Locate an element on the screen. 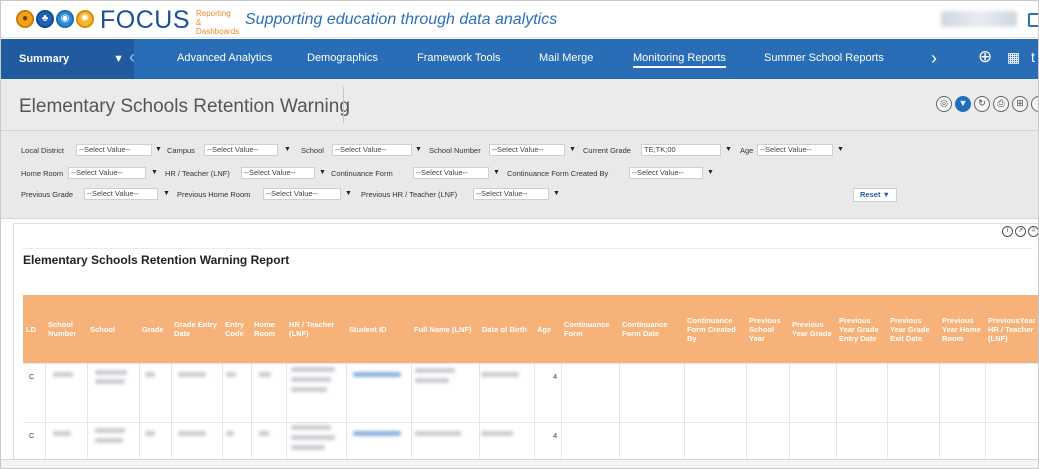 This screenshot has width=1039, height=469. nav-item-framework-tools: Framework Tools is located at coordinates (459, 58).